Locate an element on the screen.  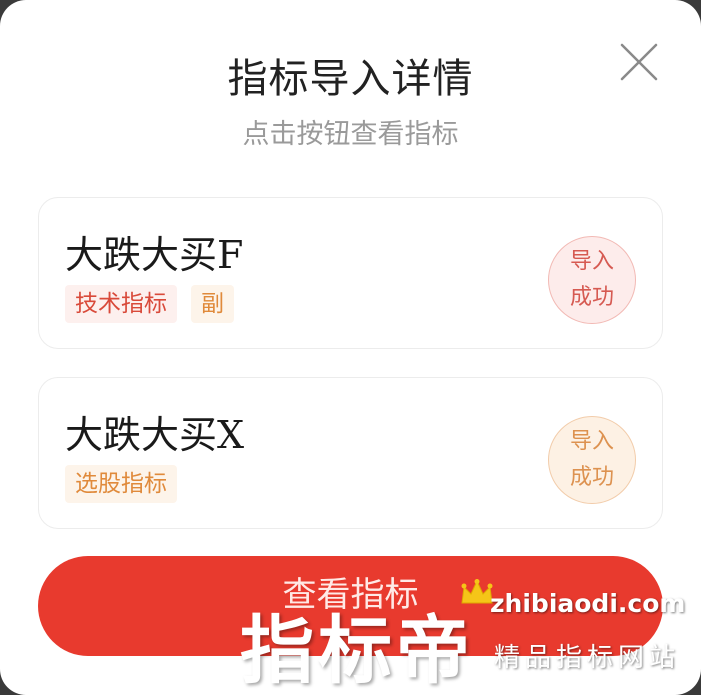
dialog-subtitle: 点击按钮查看指标 is located at coordinates (350, 134).